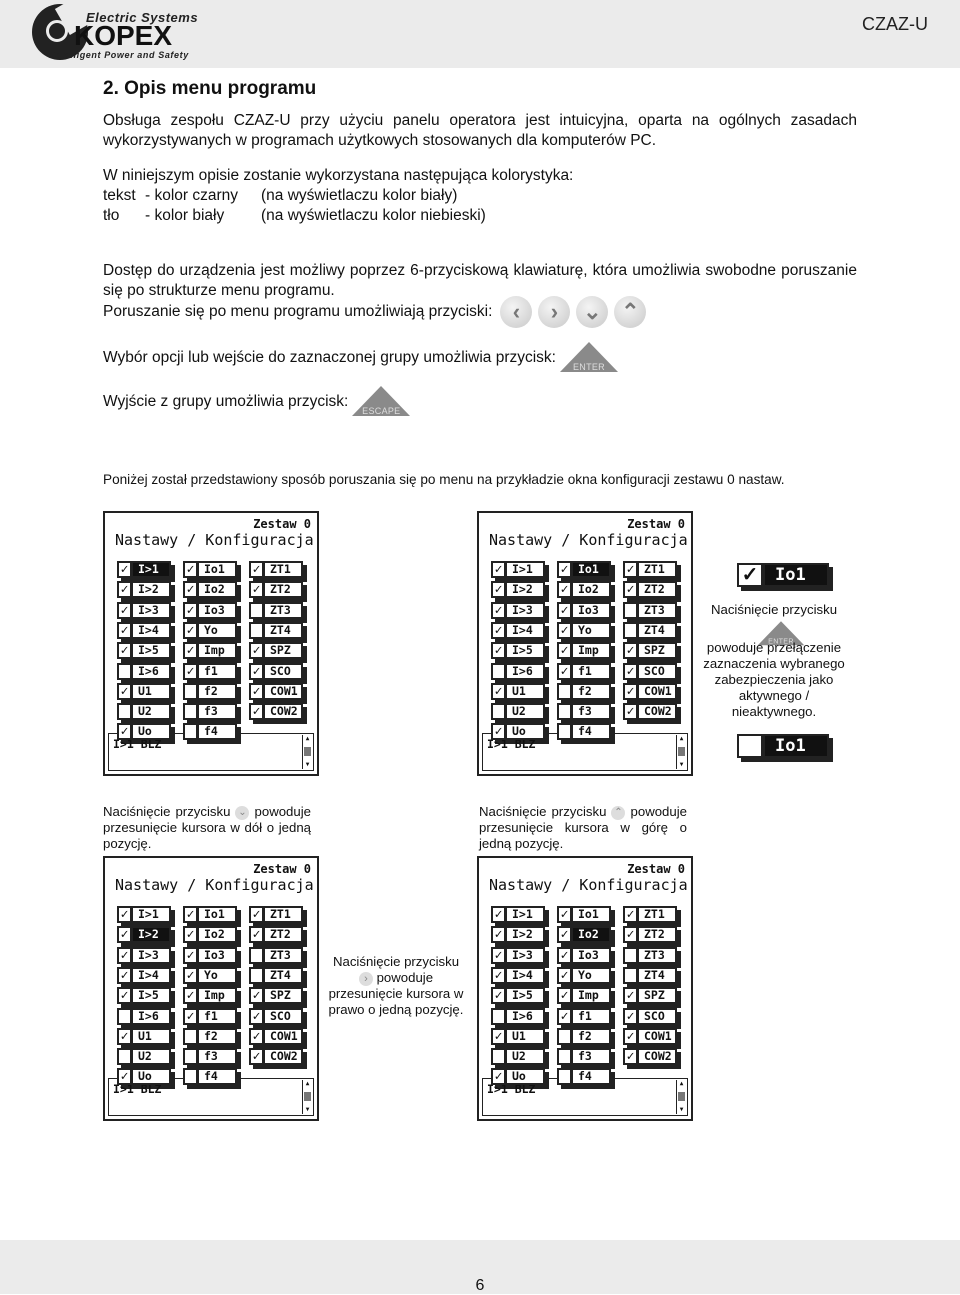 This screenshot has height=1295, width=960. I want to click on scrollbar: ▲ ▼, so click(681, 1097).